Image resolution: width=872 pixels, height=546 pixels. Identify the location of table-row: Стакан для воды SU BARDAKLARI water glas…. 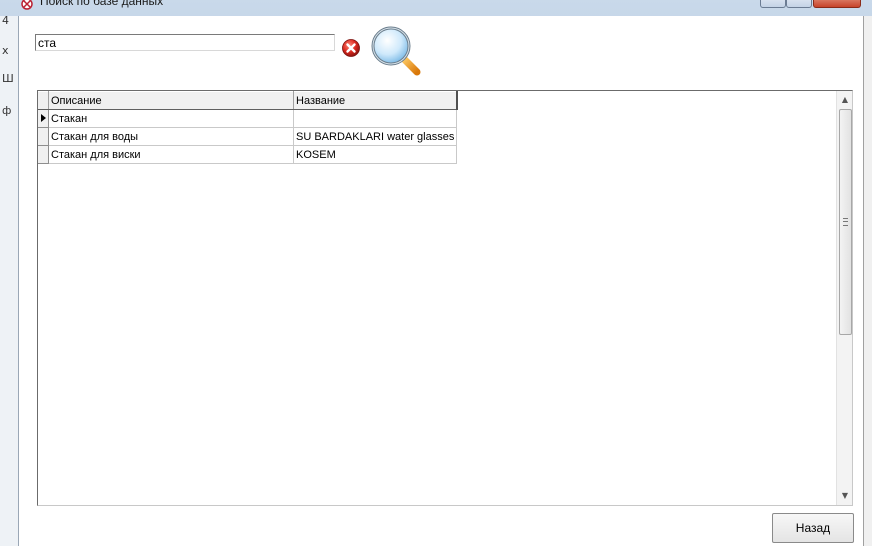
(248, 136).